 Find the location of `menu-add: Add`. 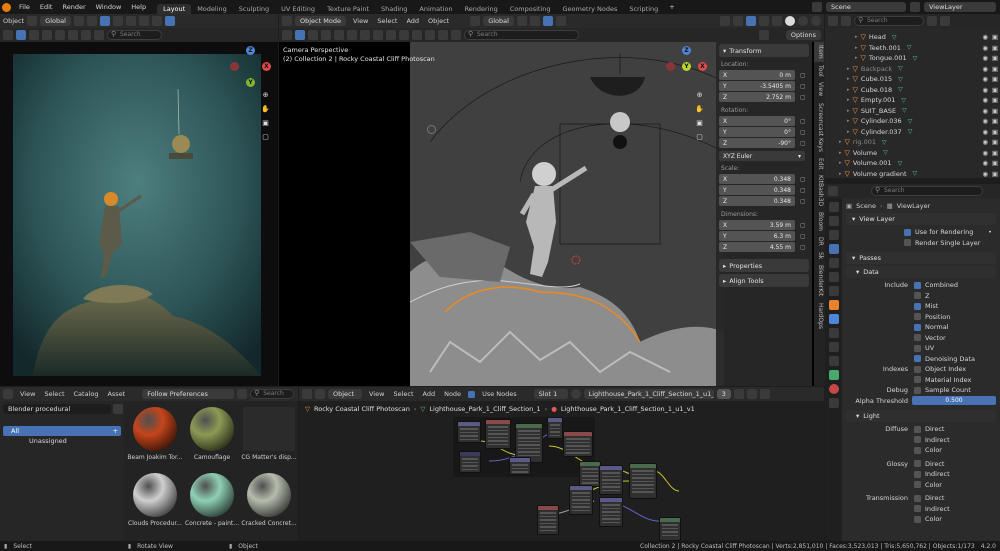

menu-add: Add is located at coordinates (429, 394).